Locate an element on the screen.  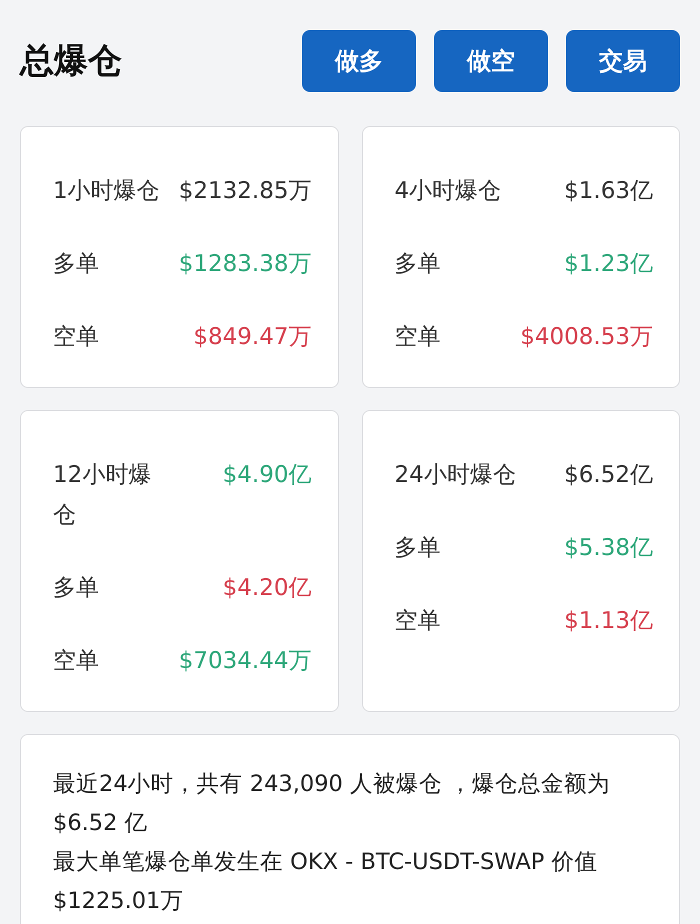
row-value: $5.38亿 is located at coordinates (608, 548).